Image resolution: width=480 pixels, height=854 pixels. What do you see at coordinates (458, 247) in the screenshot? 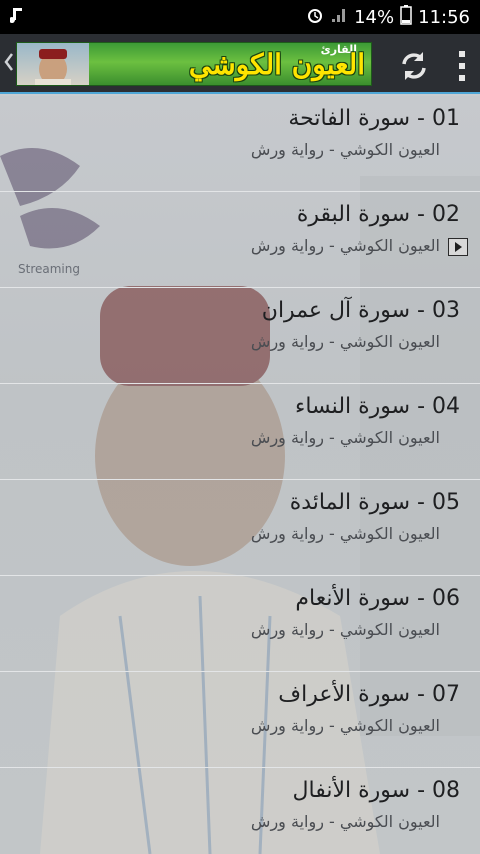
I see `play-icon` at bounding box center [458, 247].